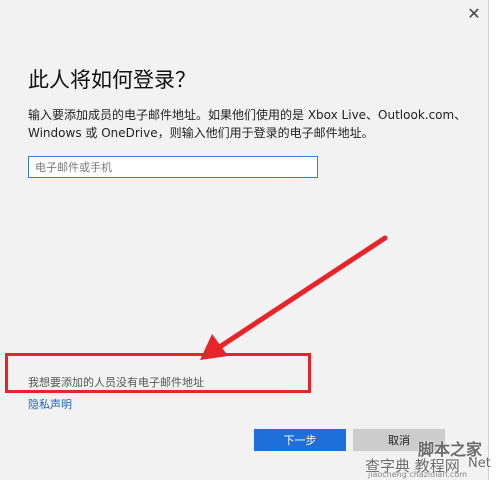 The height and width of the screenshot is (480, 500). I want to click on watermark-net: Net, so click(479, 463).